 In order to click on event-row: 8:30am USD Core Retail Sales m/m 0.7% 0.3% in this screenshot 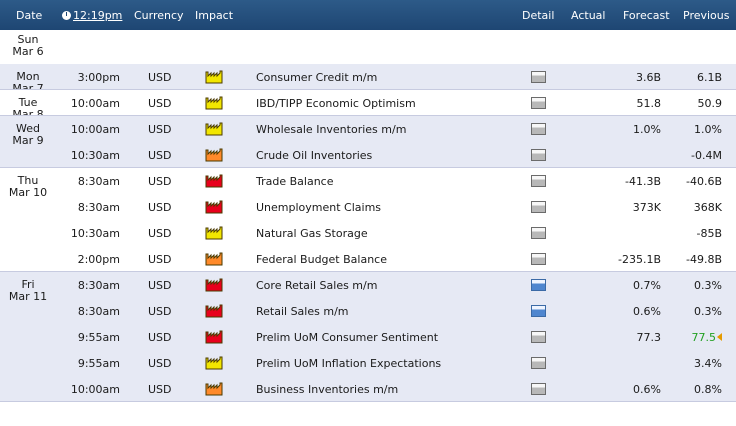, I will do `click(368, 285)`.